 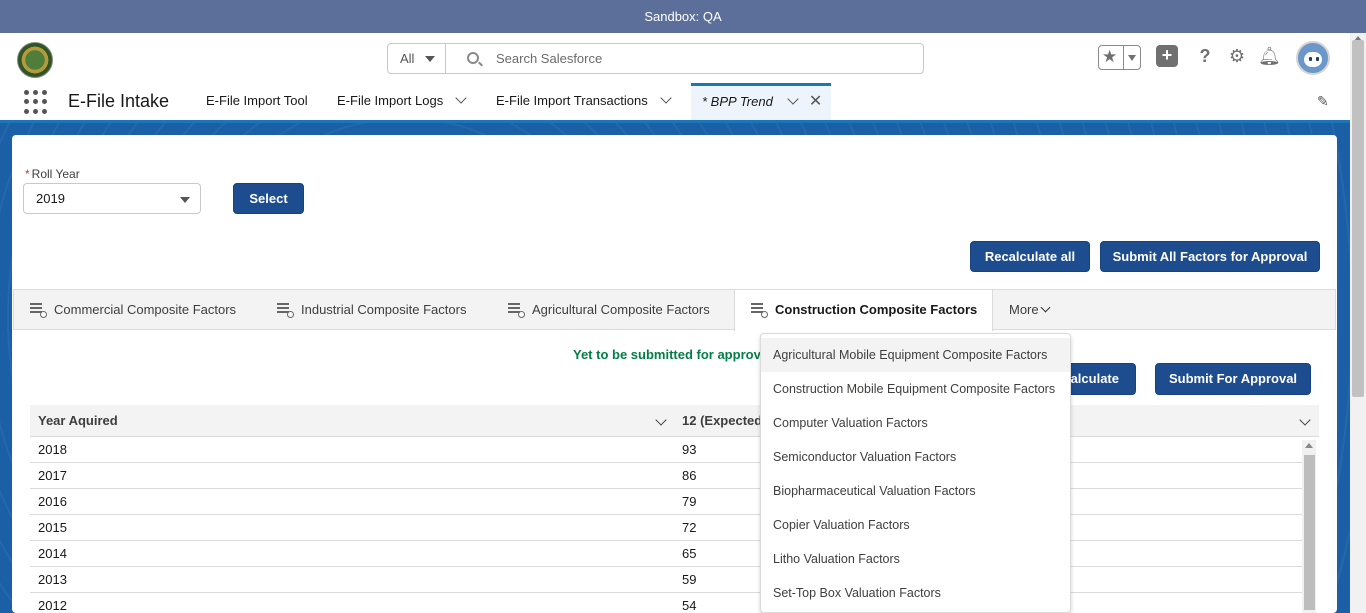 What do you see at coordinates (689, 605) in the screenshot?
I see `cell-factor: 54` at bounding box center [689, 605].